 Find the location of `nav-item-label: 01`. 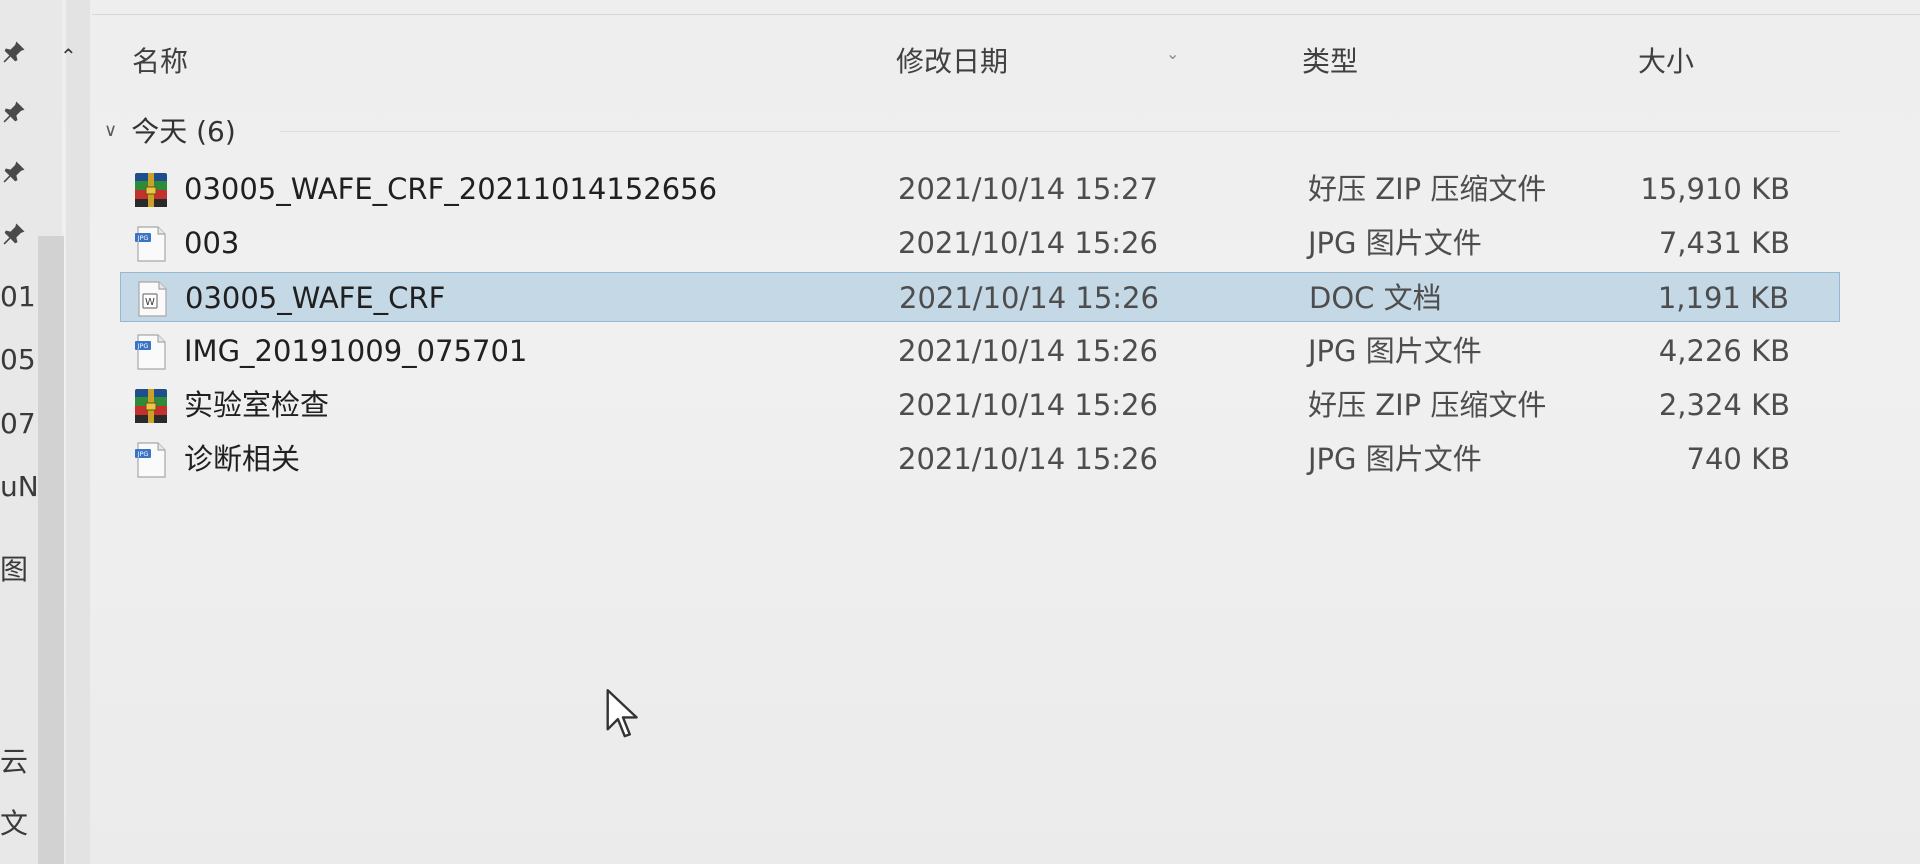

nav-item-label: 01 is located at coordinates (18, 297).